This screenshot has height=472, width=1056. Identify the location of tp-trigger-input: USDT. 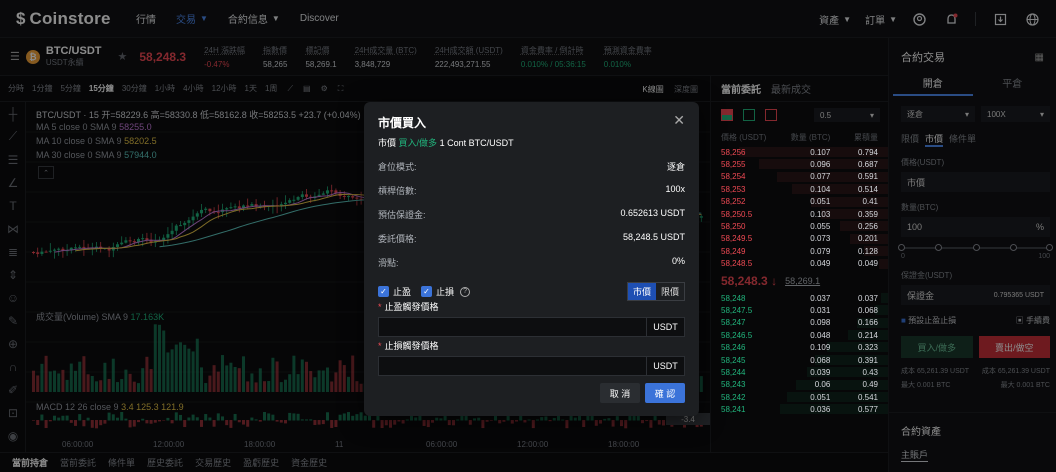
(531, 327).